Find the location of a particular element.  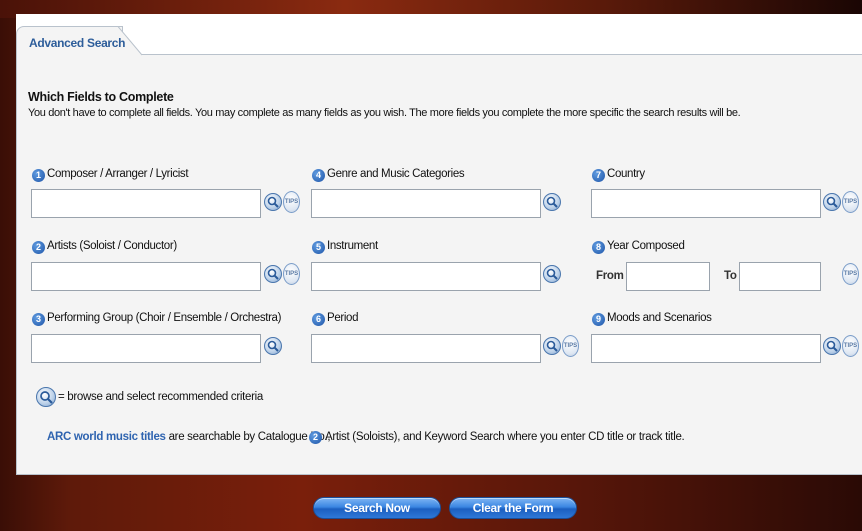

to-label: To is located at coordinates (730, 276).